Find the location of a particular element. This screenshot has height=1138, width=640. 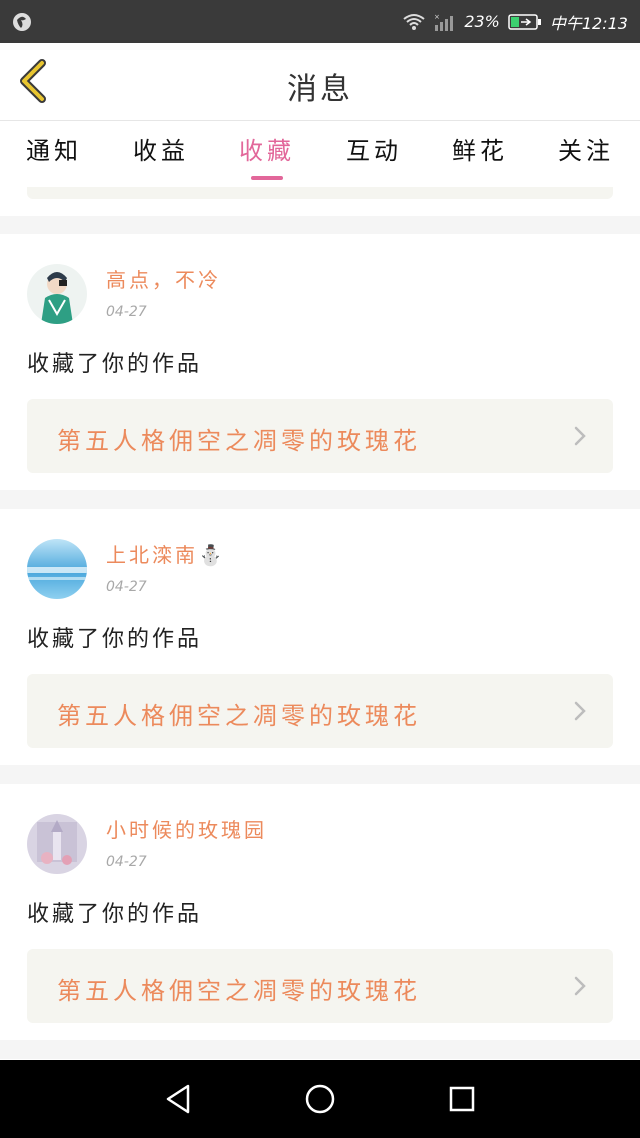

app-notification-icon is located at coordinates (22, 22).